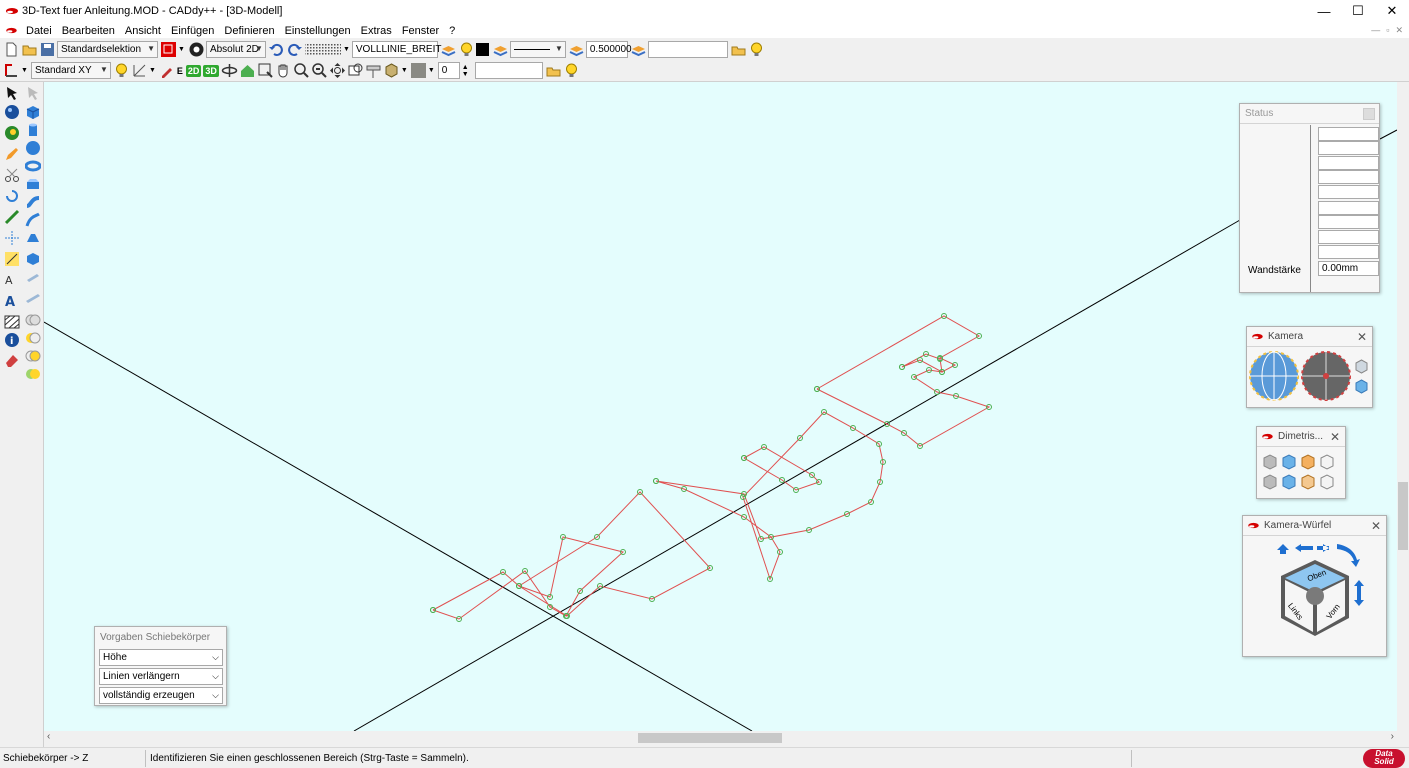  Describe the element at coordinates (482, 49) in the screenshot. I see `color-swatch` at that location.